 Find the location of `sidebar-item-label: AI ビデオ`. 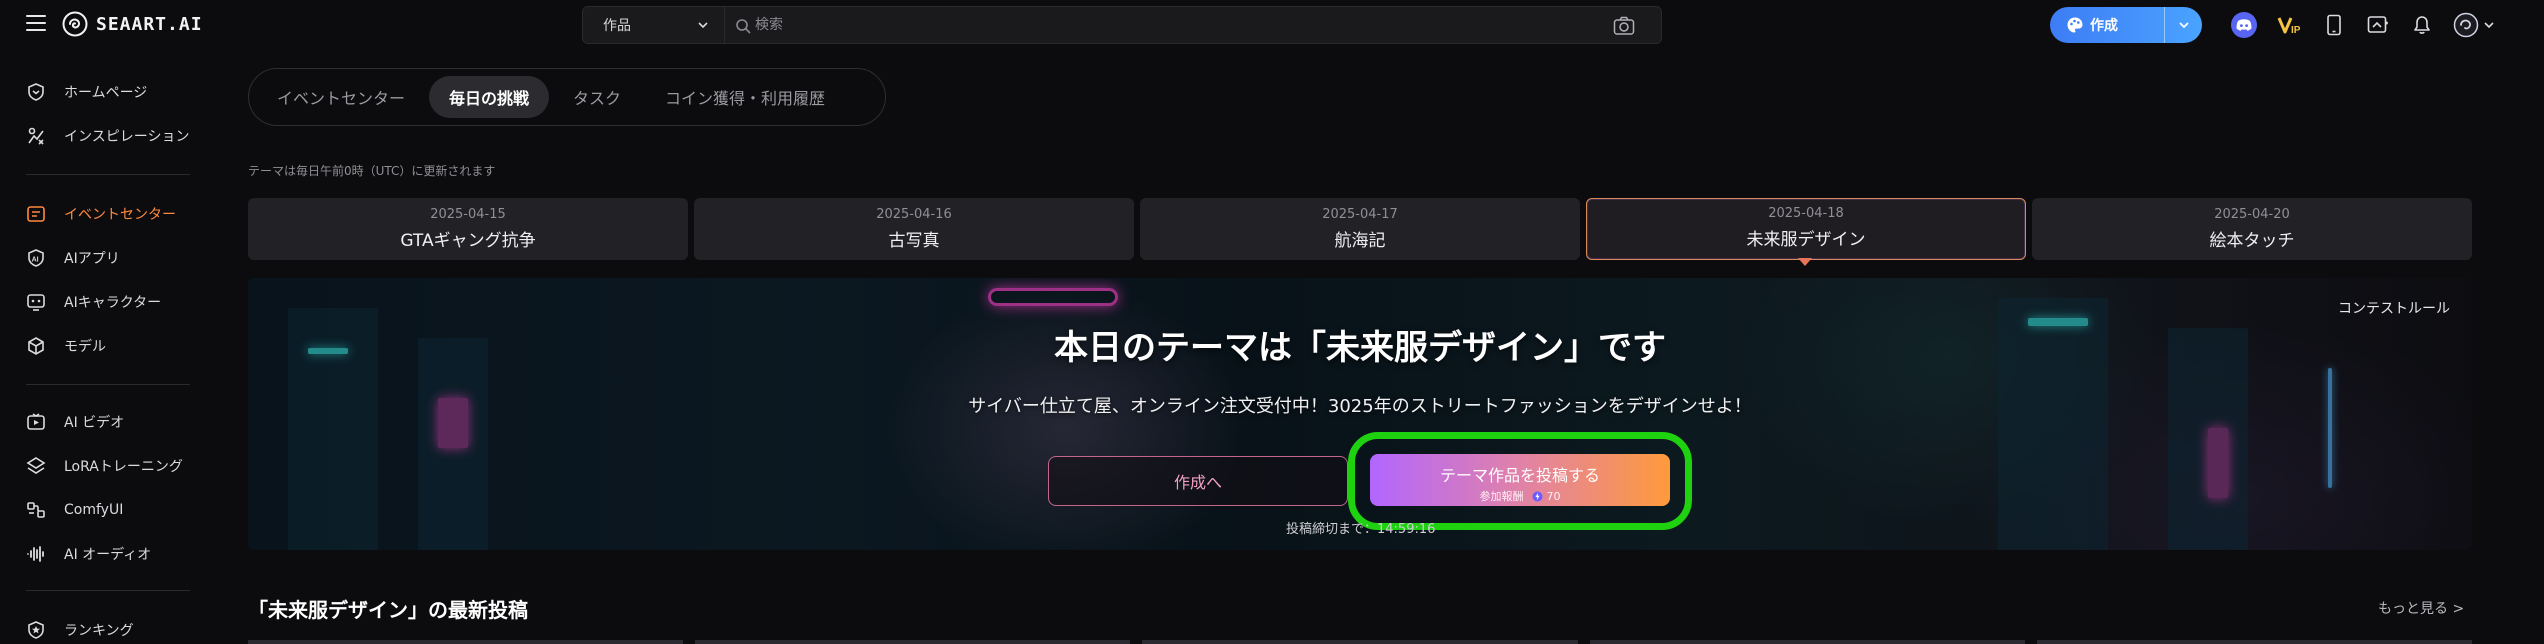

sidebar-item-label: AI ビデオ is located at coordinates (94, 423).